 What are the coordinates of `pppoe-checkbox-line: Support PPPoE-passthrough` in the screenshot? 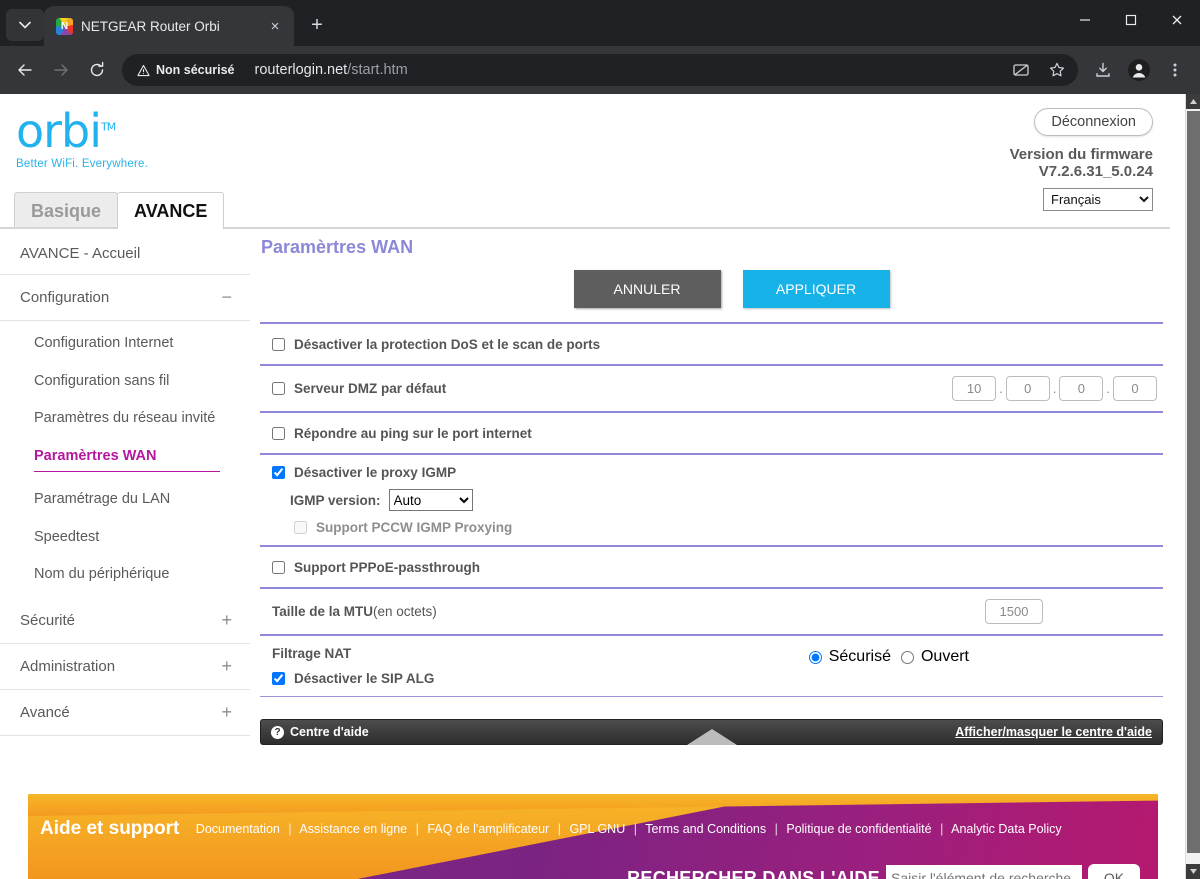 It's located at (376, 567).